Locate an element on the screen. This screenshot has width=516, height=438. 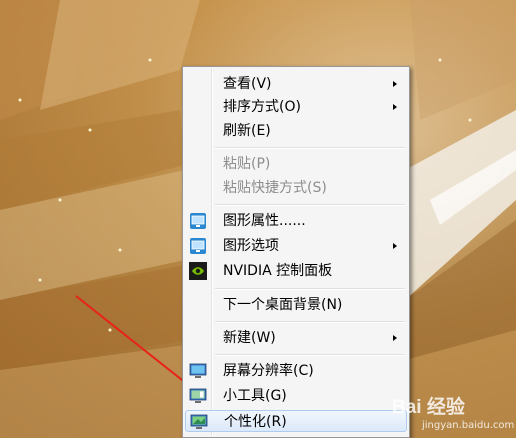
menu-item-label: 刷新(E) is located at coordinates (247, 131).